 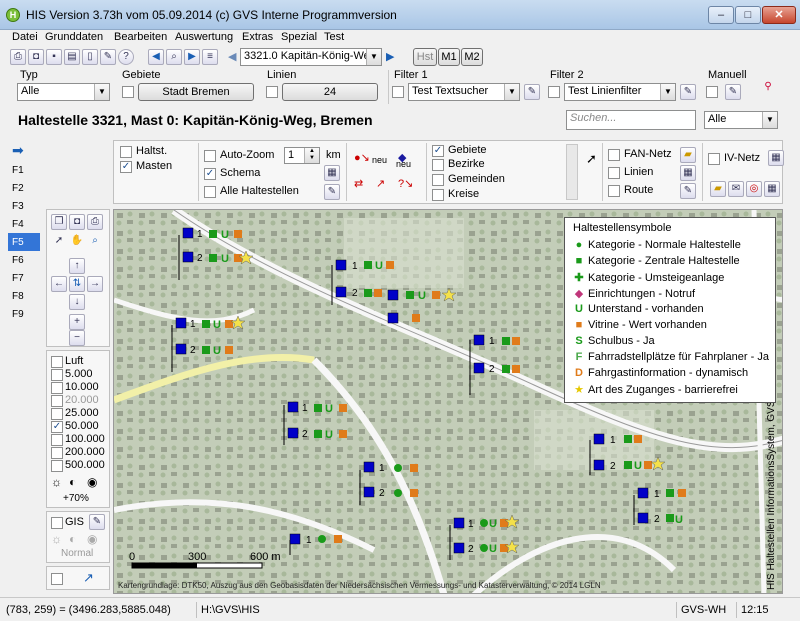 I want to click on schema-checkbox: ✓, so click(x=210, y=174).